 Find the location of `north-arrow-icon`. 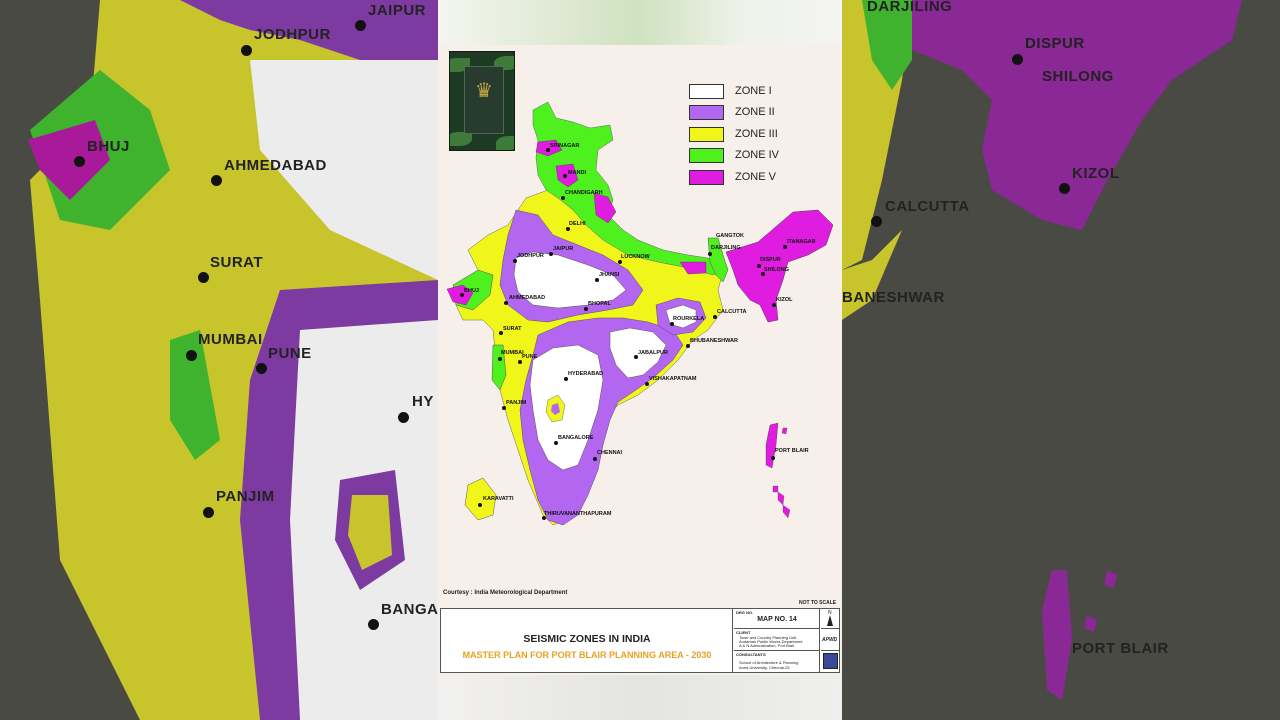

north-arrow-icon is located at coordinates (830, 620).